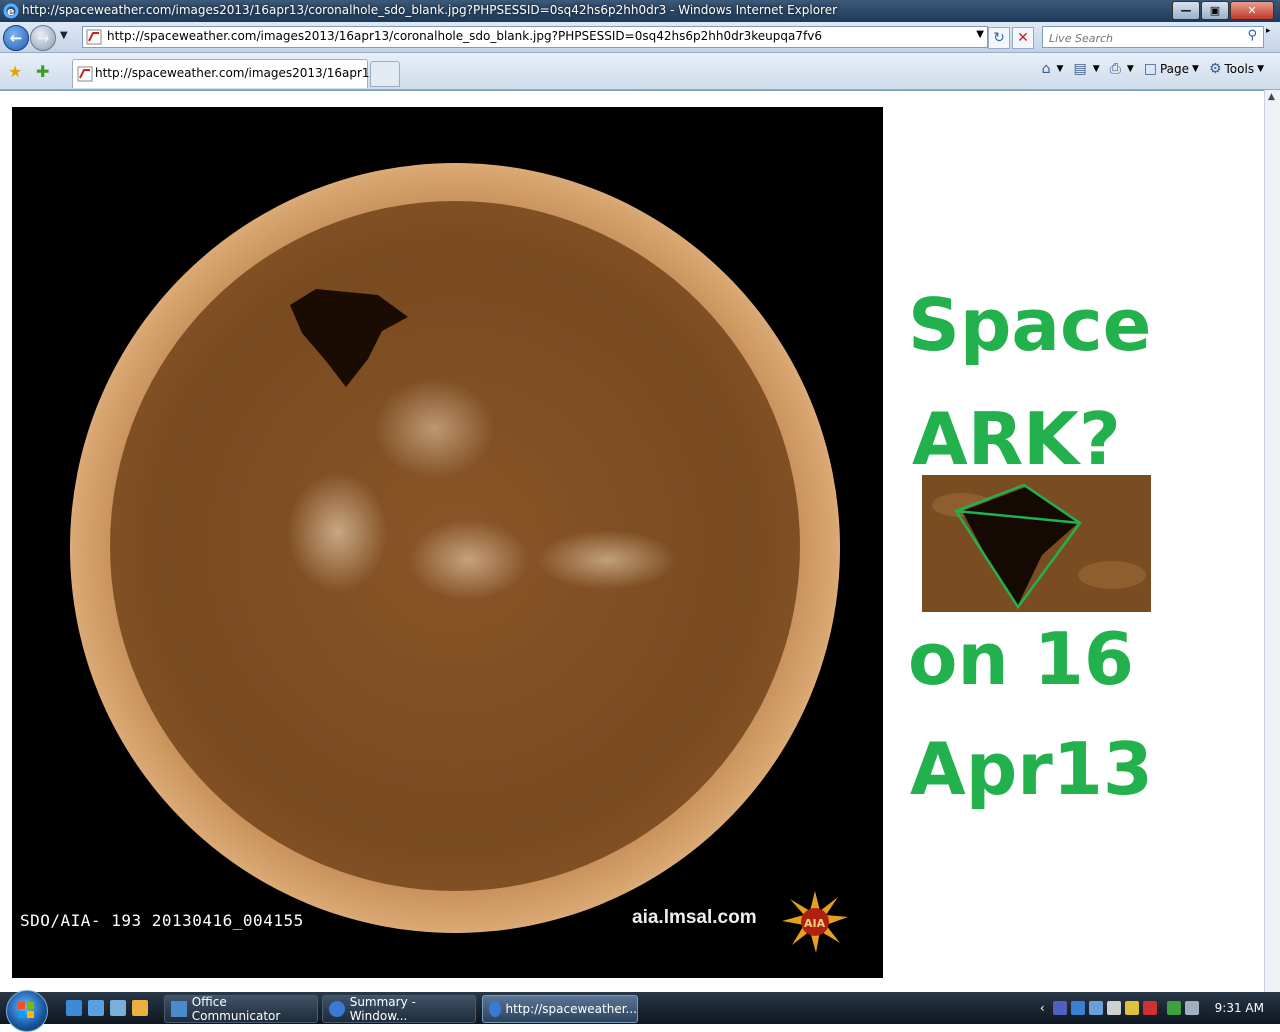 The height and width of the screenshot is (1032, 1280). I want to click on refresh-icon: ↻, so click(999, 38).